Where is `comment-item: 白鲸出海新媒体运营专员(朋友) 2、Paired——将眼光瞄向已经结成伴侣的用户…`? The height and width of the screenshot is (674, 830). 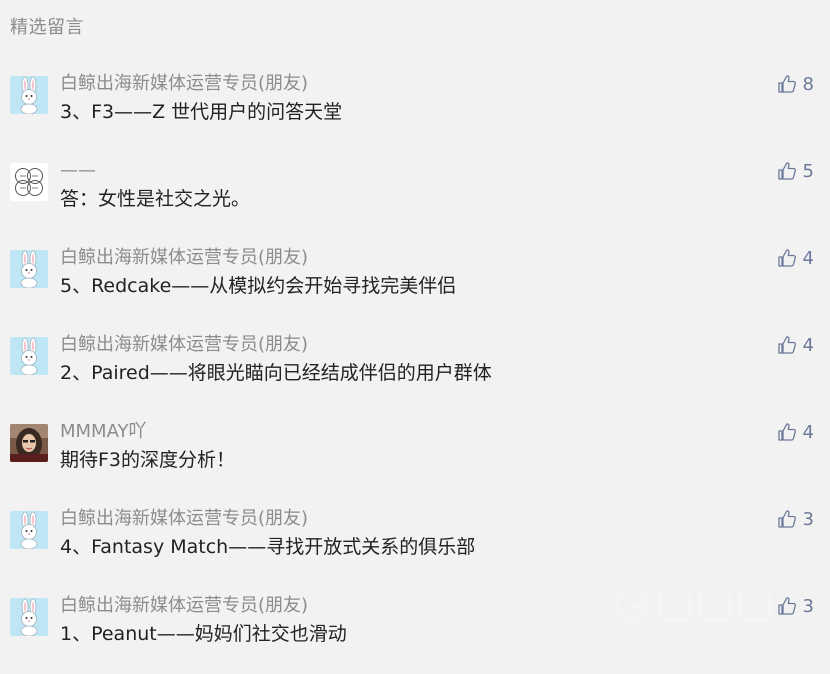
comment-item: 白鲸出海新媒体运营专员(朋友) 2、Paired——将眼光瞄向已经结成伴侣的用户… is located at coordinates (415, 373).